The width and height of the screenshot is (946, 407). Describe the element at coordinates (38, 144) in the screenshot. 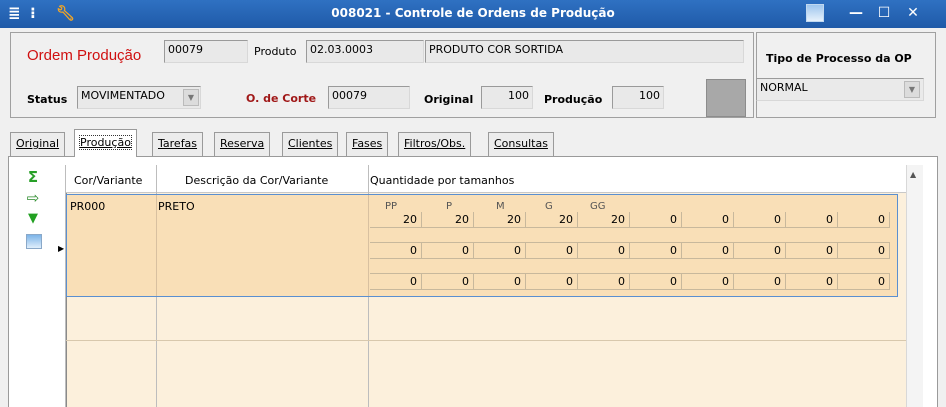

I see `tab-original: Original` at that location.